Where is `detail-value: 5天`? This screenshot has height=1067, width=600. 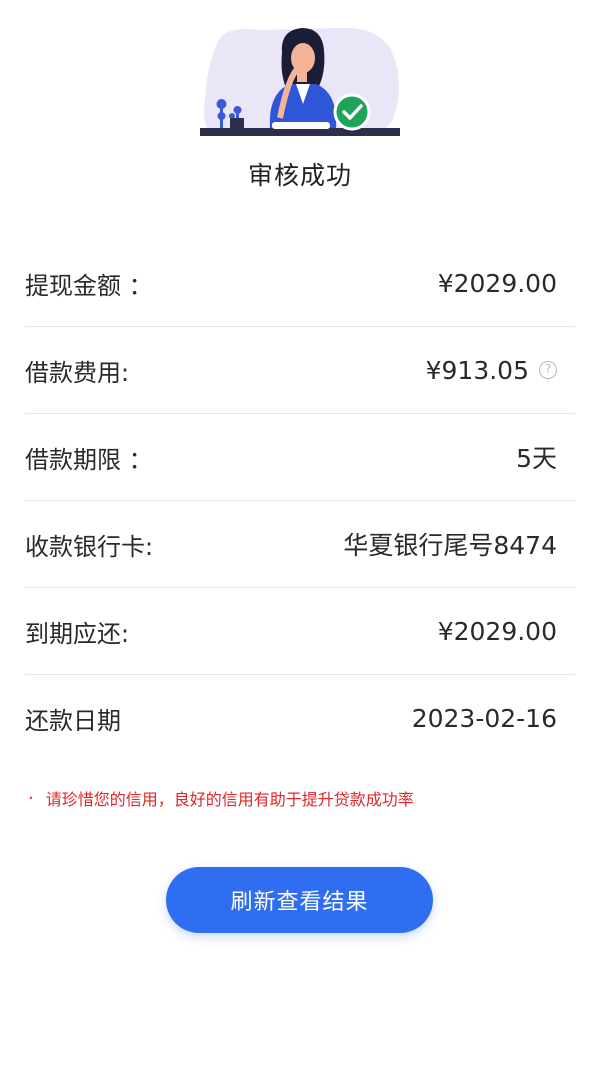
detail-value: 5天 is located at coordinates (536, 458).